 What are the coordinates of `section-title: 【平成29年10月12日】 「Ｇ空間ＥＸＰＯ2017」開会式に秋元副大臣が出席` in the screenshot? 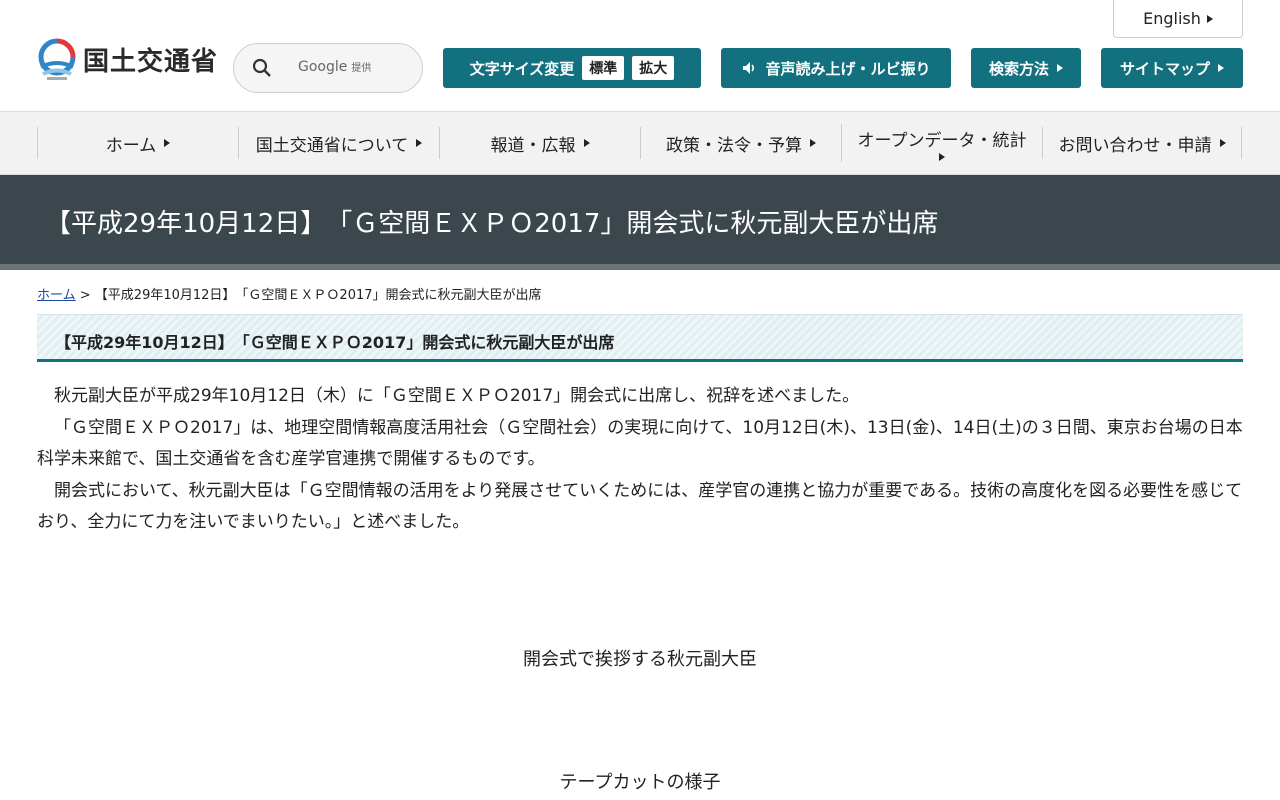 It's located at (335, 342).